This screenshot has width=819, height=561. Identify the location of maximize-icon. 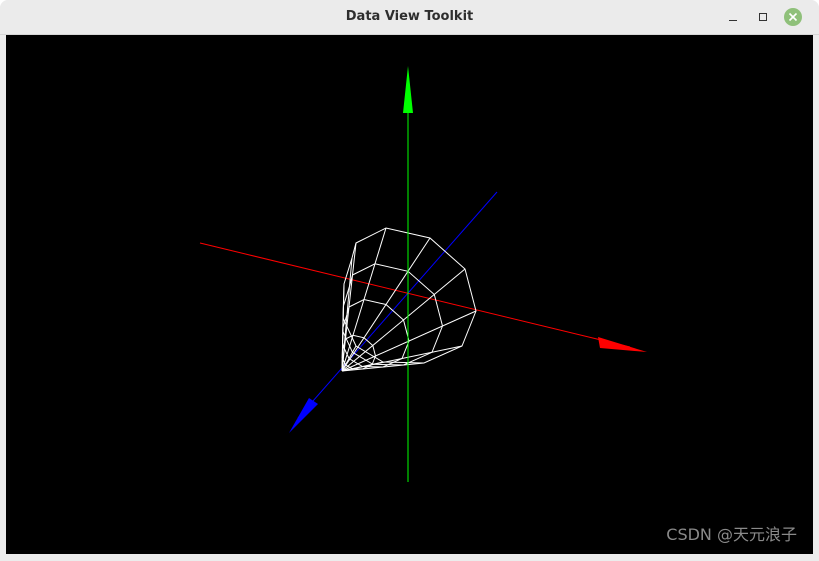
(763, 17).